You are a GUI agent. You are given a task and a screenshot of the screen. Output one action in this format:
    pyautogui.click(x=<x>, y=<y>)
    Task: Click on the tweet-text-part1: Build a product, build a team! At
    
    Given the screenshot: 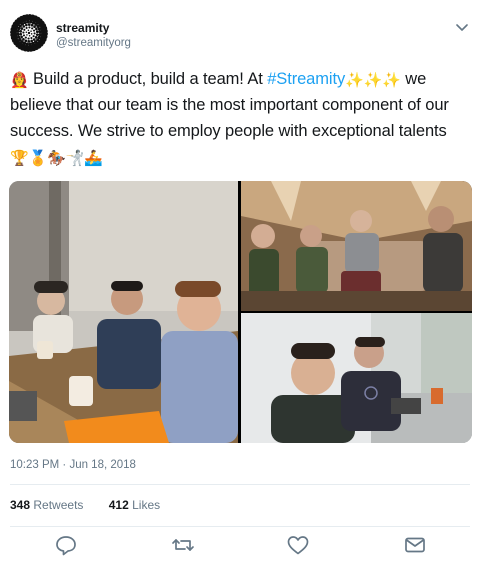 What is the action you would take?
    pyautogui.click(x=148, y=79)
    